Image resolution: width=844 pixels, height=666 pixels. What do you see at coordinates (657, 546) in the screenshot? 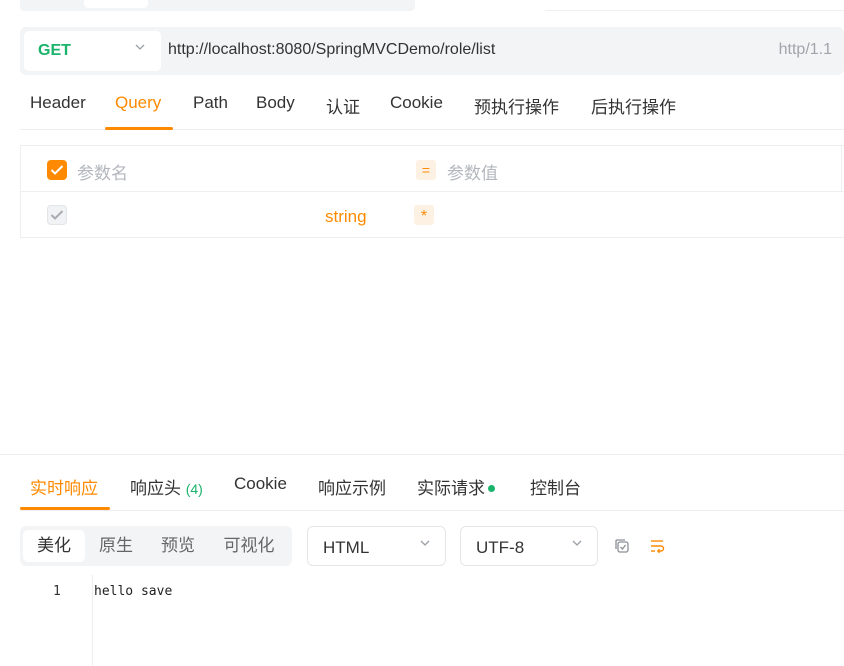
I see `word-wrap-icon` at bounding box center [657, 546].